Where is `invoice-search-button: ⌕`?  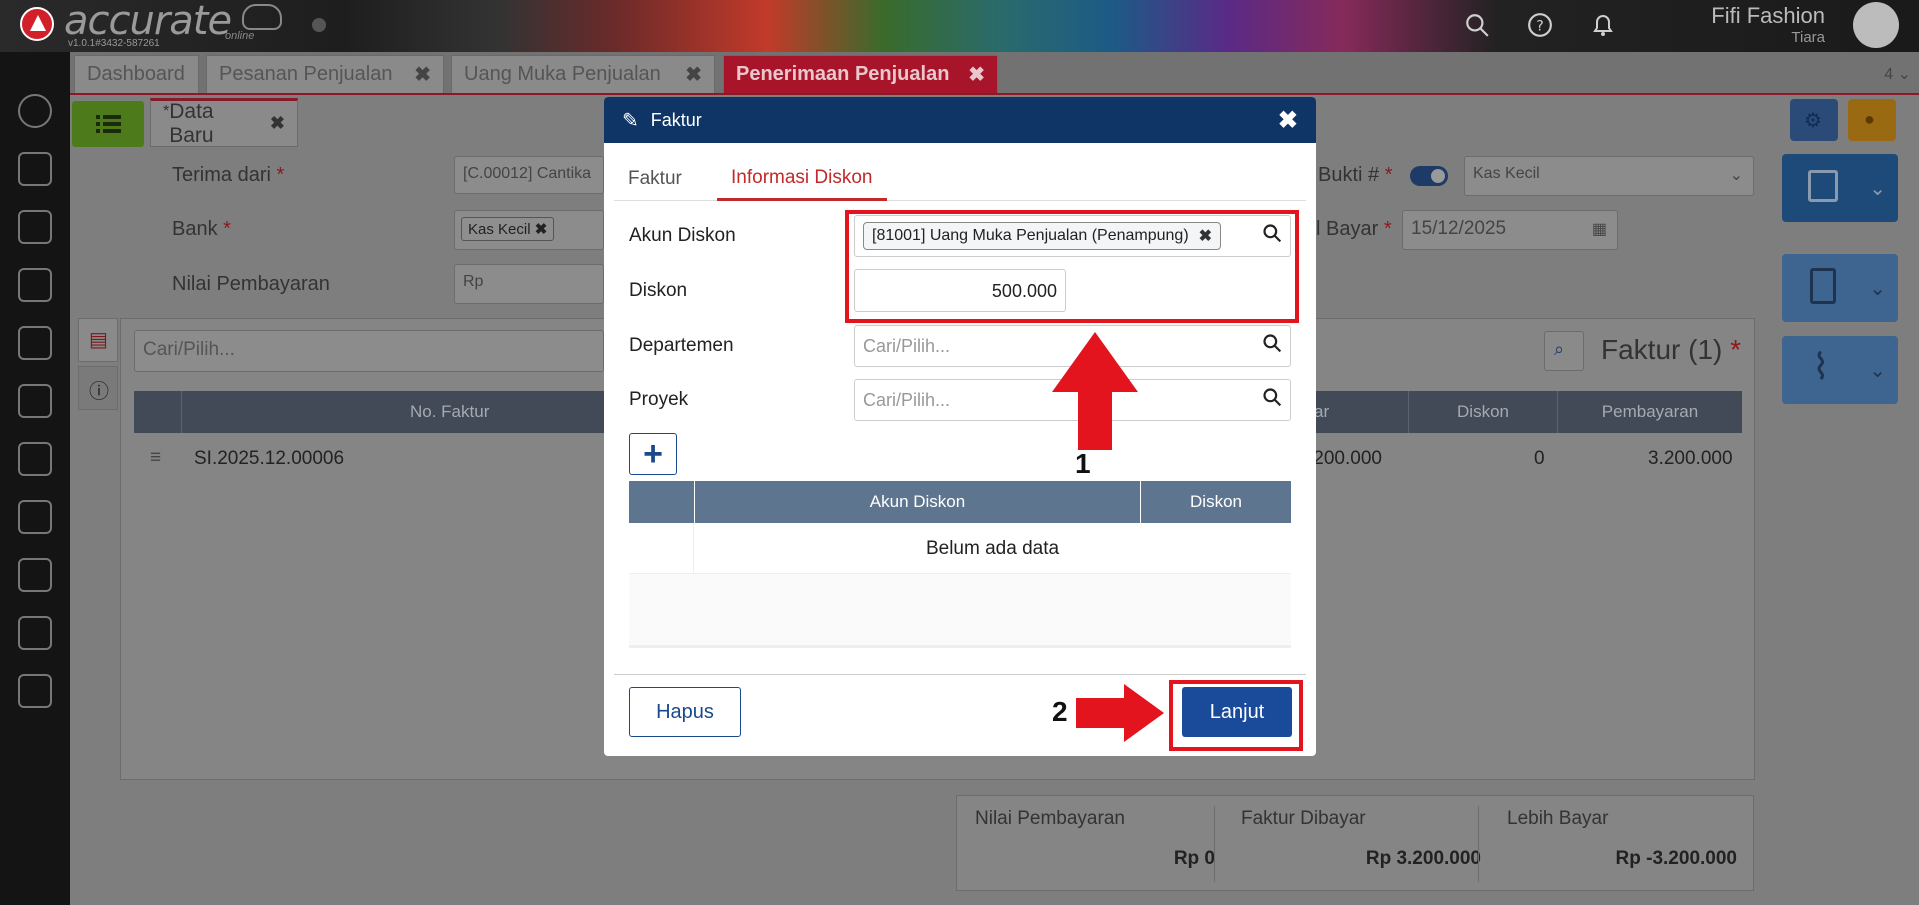 invoice-search-button: ⌕ is located at coordinates (1564, 351).